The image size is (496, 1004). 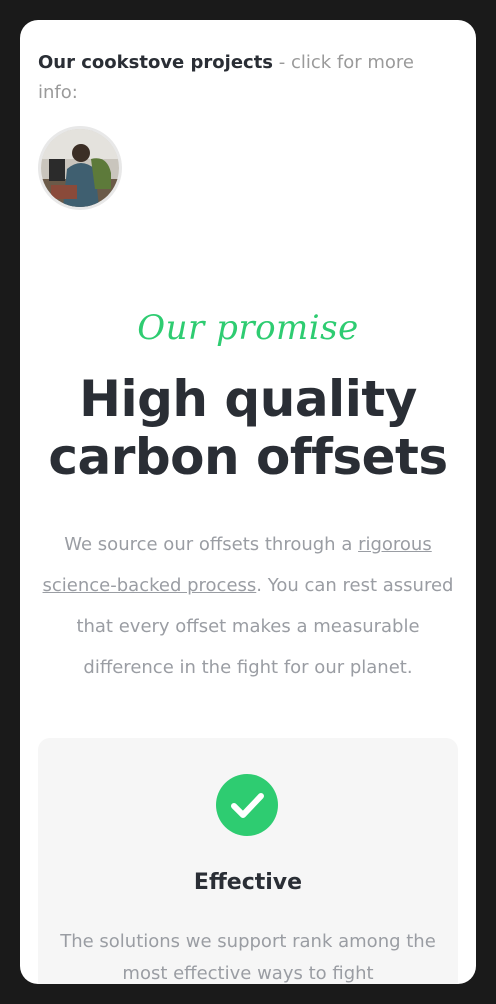 I want to click on section-kicker: Our promise, so click(x=248, y=328).